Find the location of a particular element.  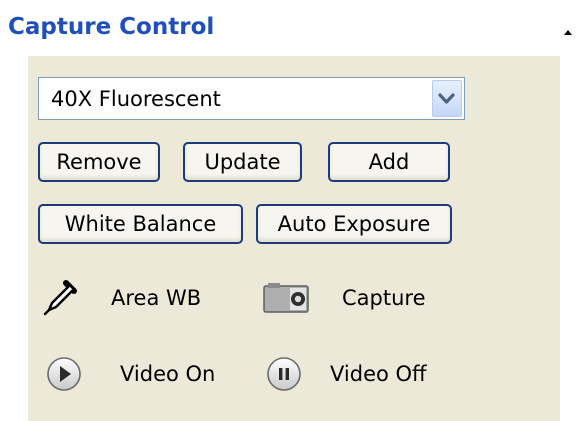

remove-button: Remove is located at coordinates (99, 162).